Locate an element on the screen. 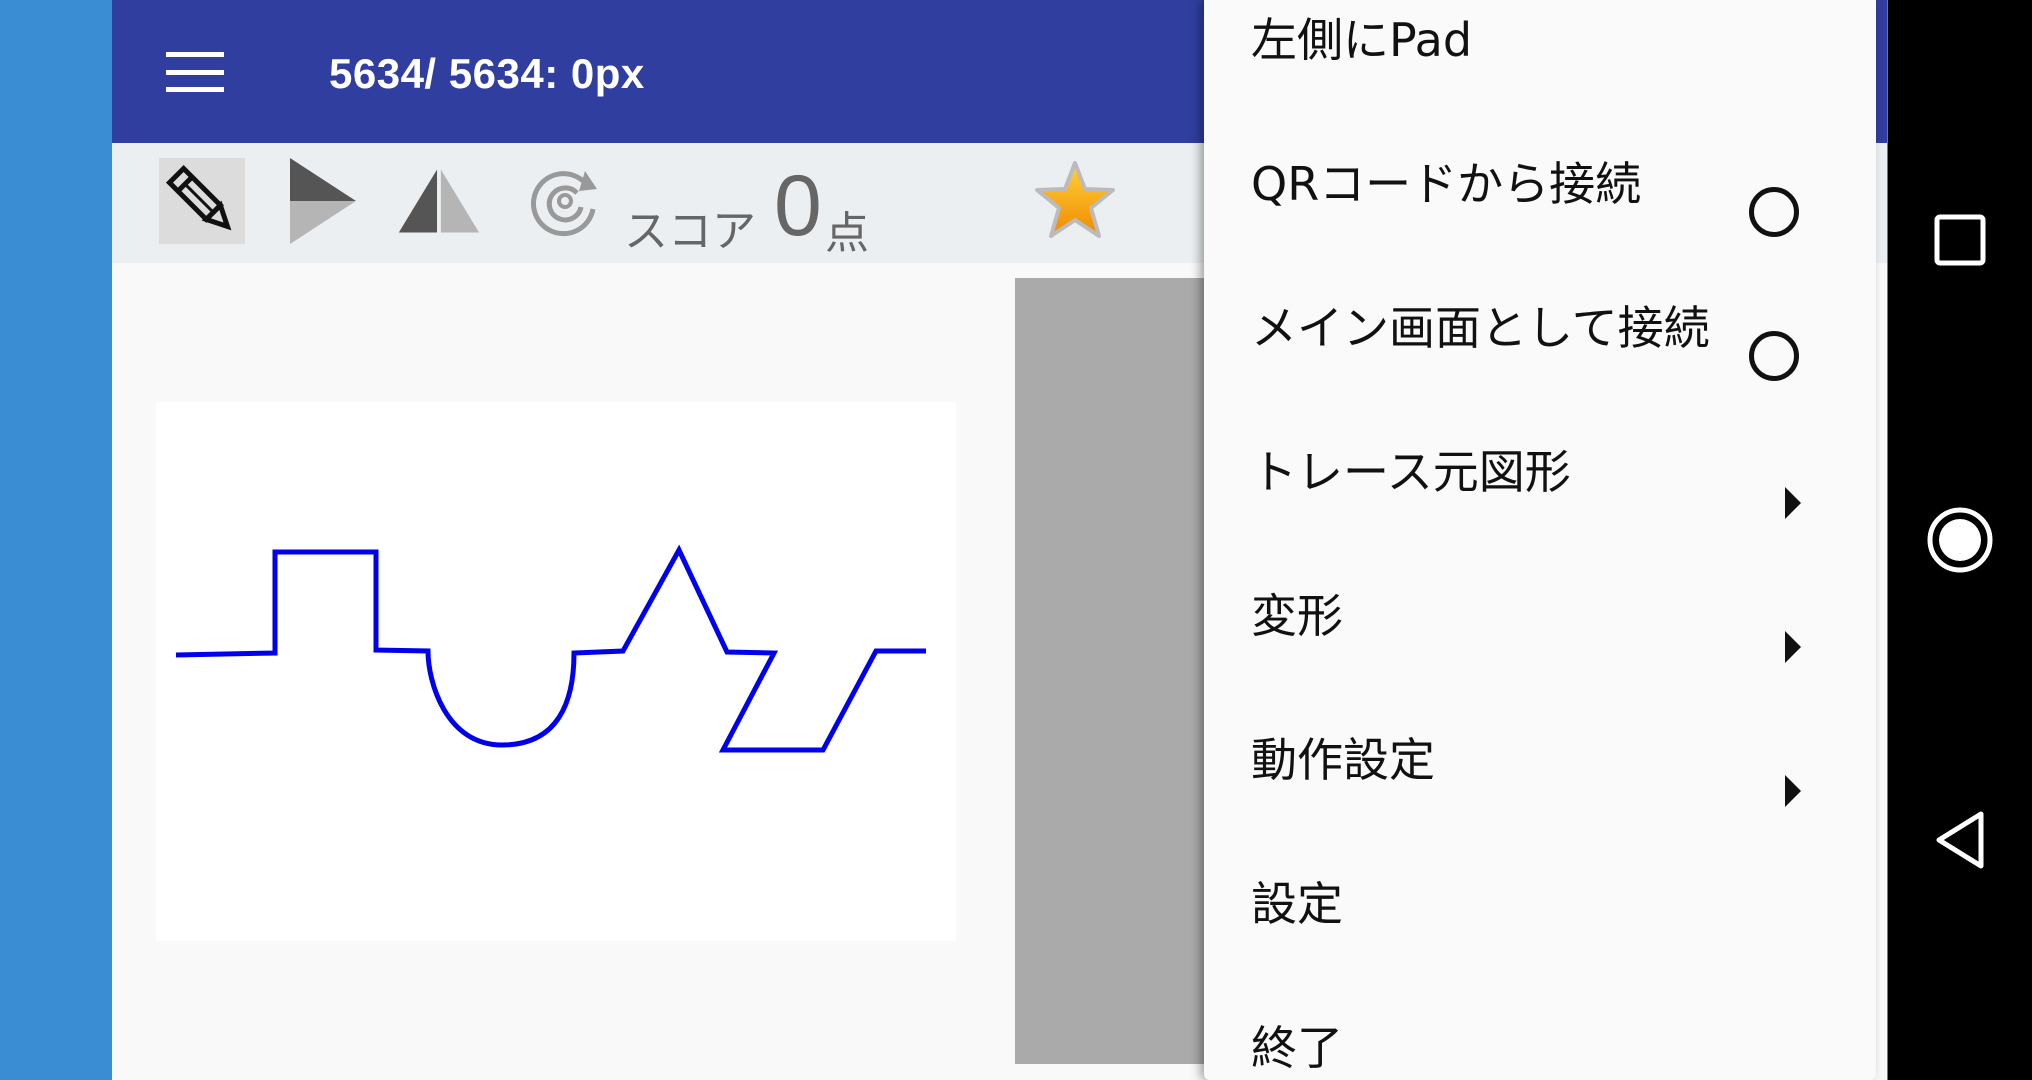 The height and width of the screenshot is (1080, 2032). mirror-icon is located at coordinates (438, 201).